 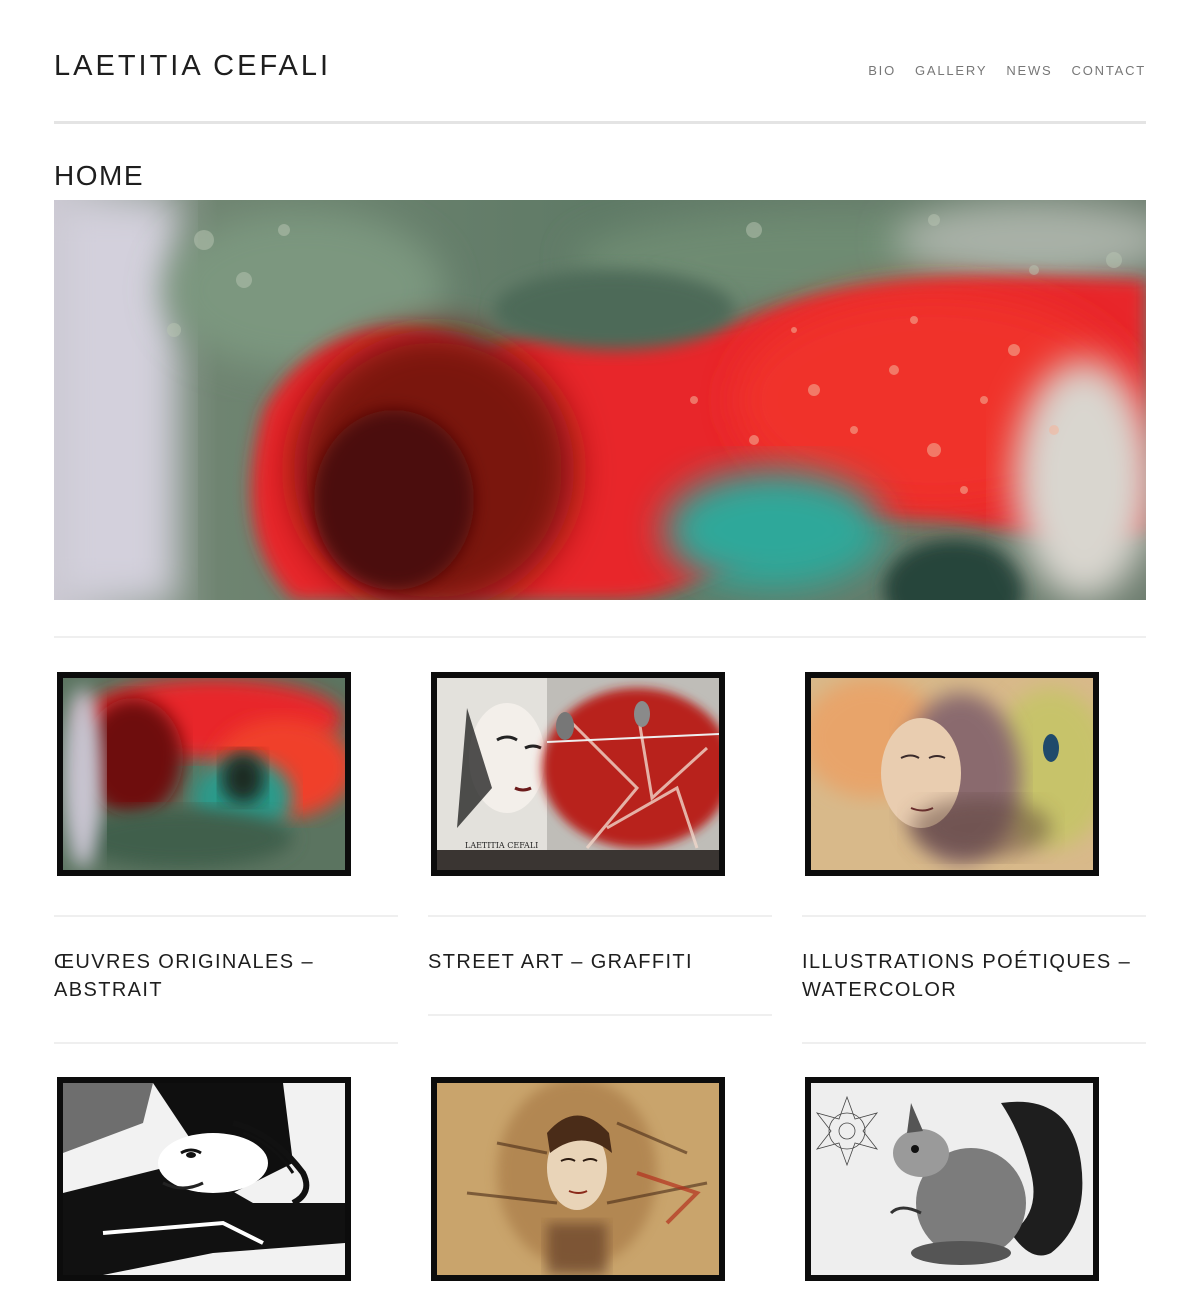 I want to click on gallery-card-watercolor: ILLUSTRATIONS POÉTIQUES – WATERCOLOR, so click(x=974, y=858).